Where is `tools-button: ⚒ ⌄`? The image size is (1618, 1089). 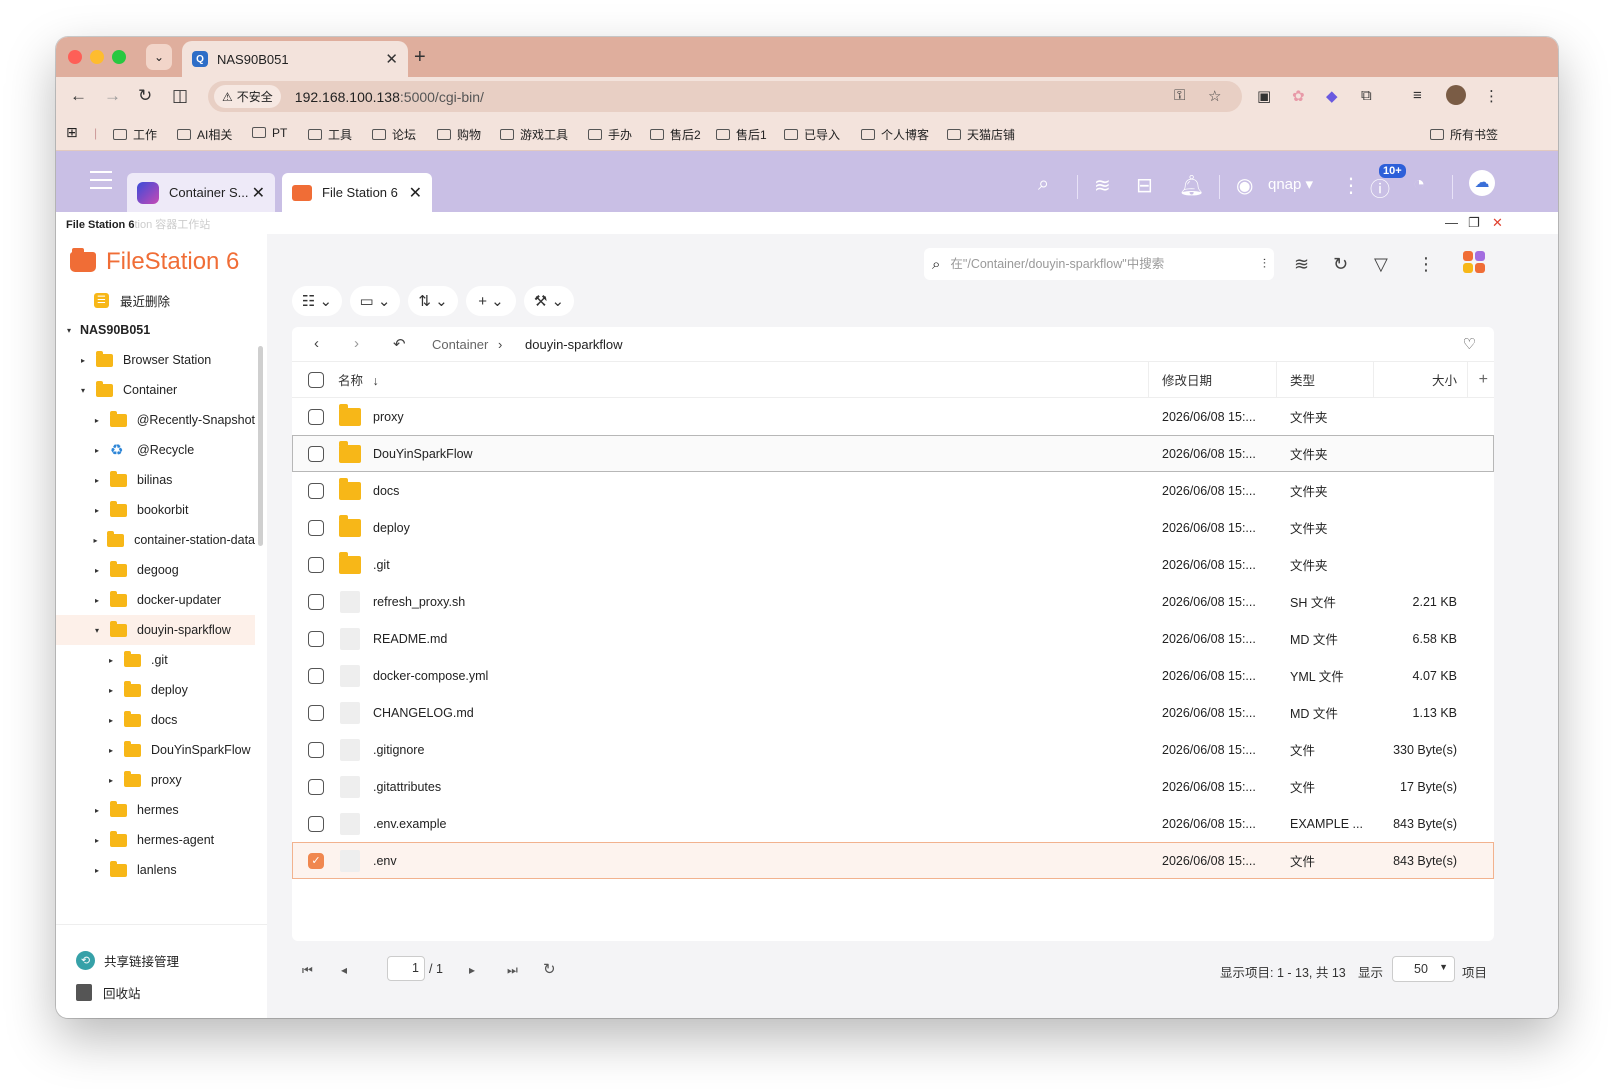
tools-button: ⚒ ⌄ is located at coordinates (549, 301).